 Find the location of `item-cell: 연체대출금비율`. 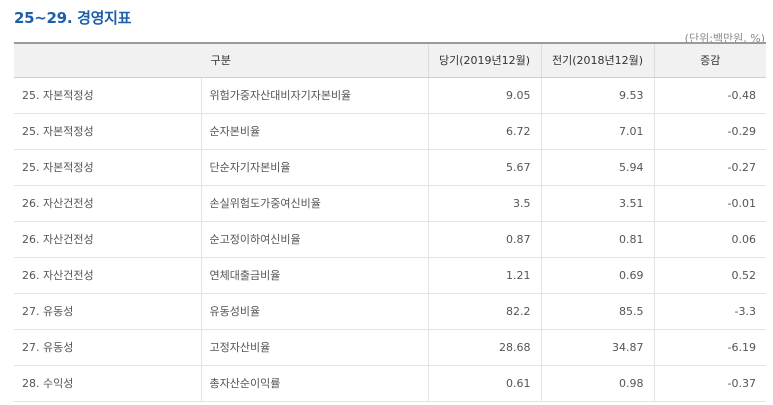

item-cell: 연체대출금비율 is located at coordinates (314, 275).